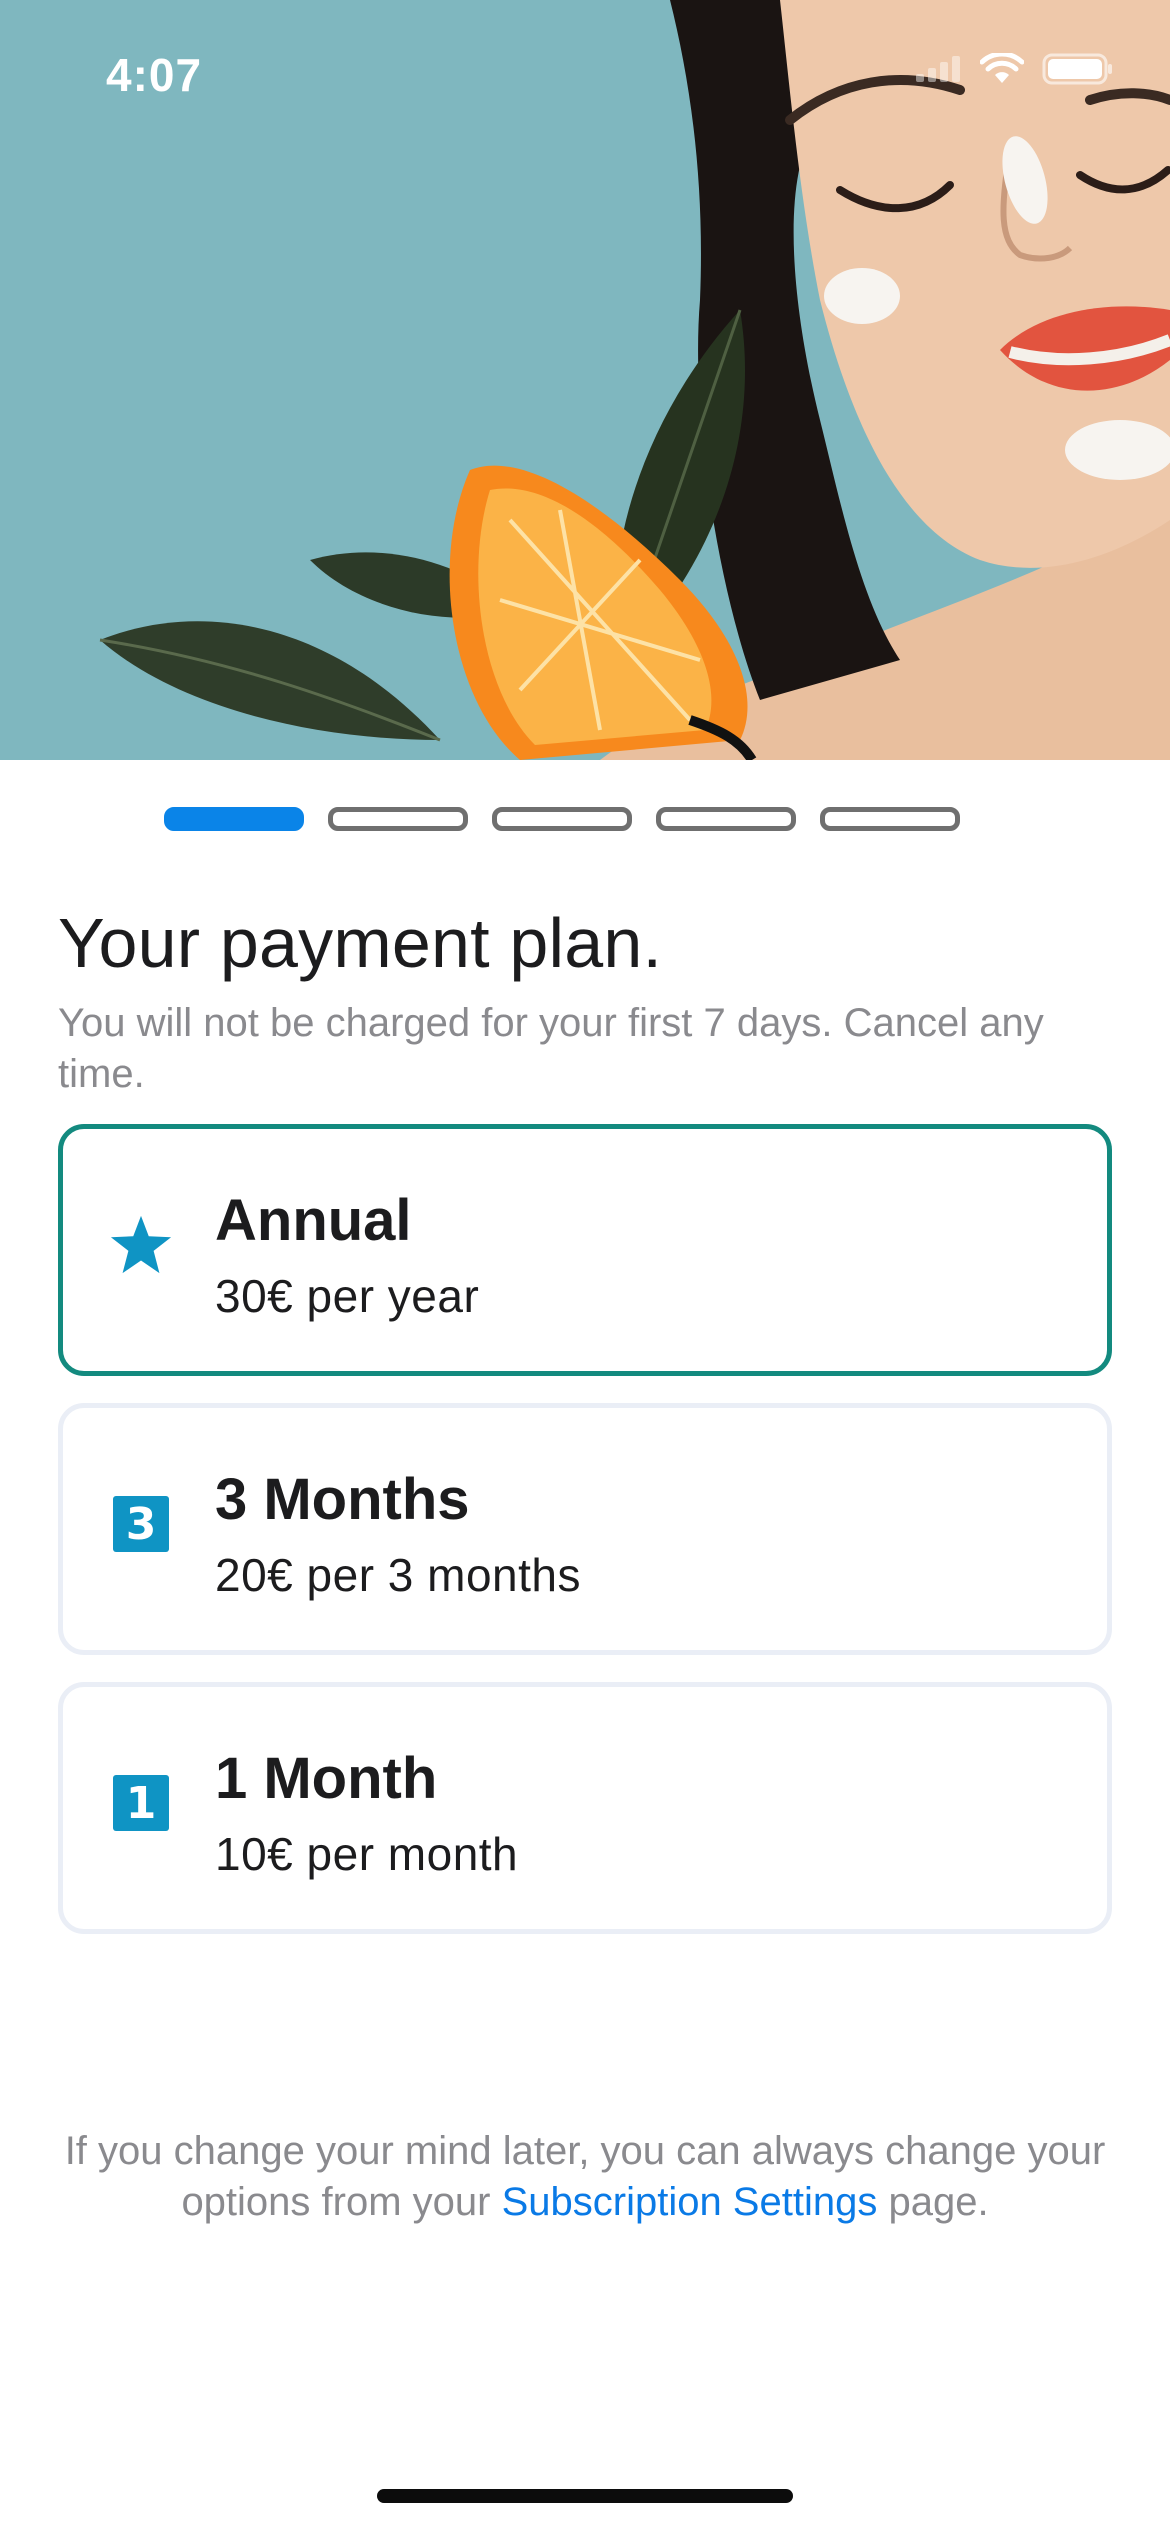 This screenshot has height=2532, width=1170. I want to click on wifi-icon, so click(1002, 70).